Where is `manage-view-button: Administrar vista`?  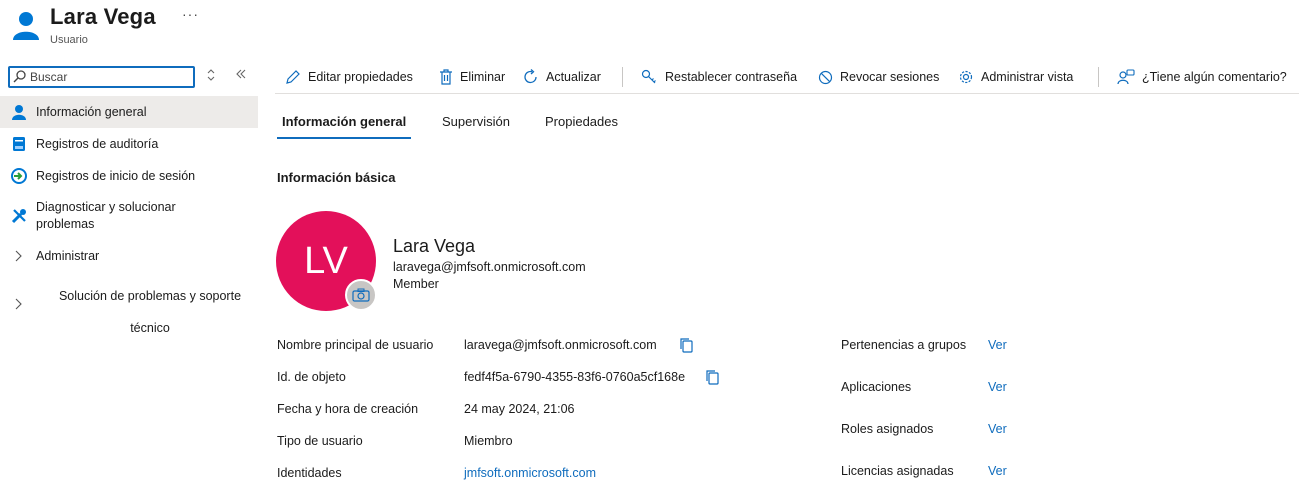 manage-view-button: Administrar vista is located at coordinates (1015, 77).